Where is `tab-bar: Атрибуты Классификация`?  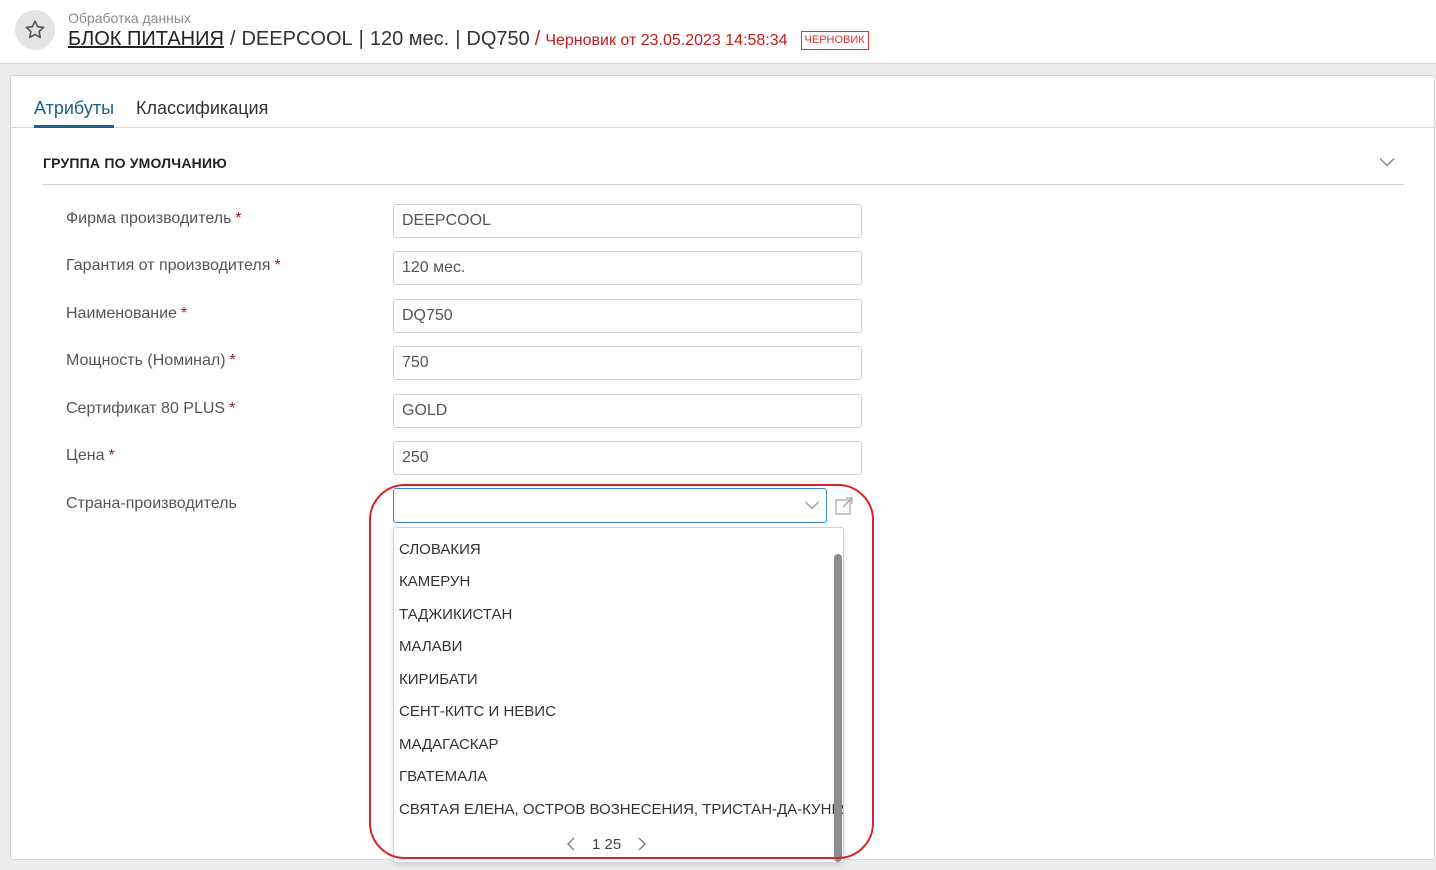 tab-bar: Атрибуты Классификация is located at coordinates (722, 102).